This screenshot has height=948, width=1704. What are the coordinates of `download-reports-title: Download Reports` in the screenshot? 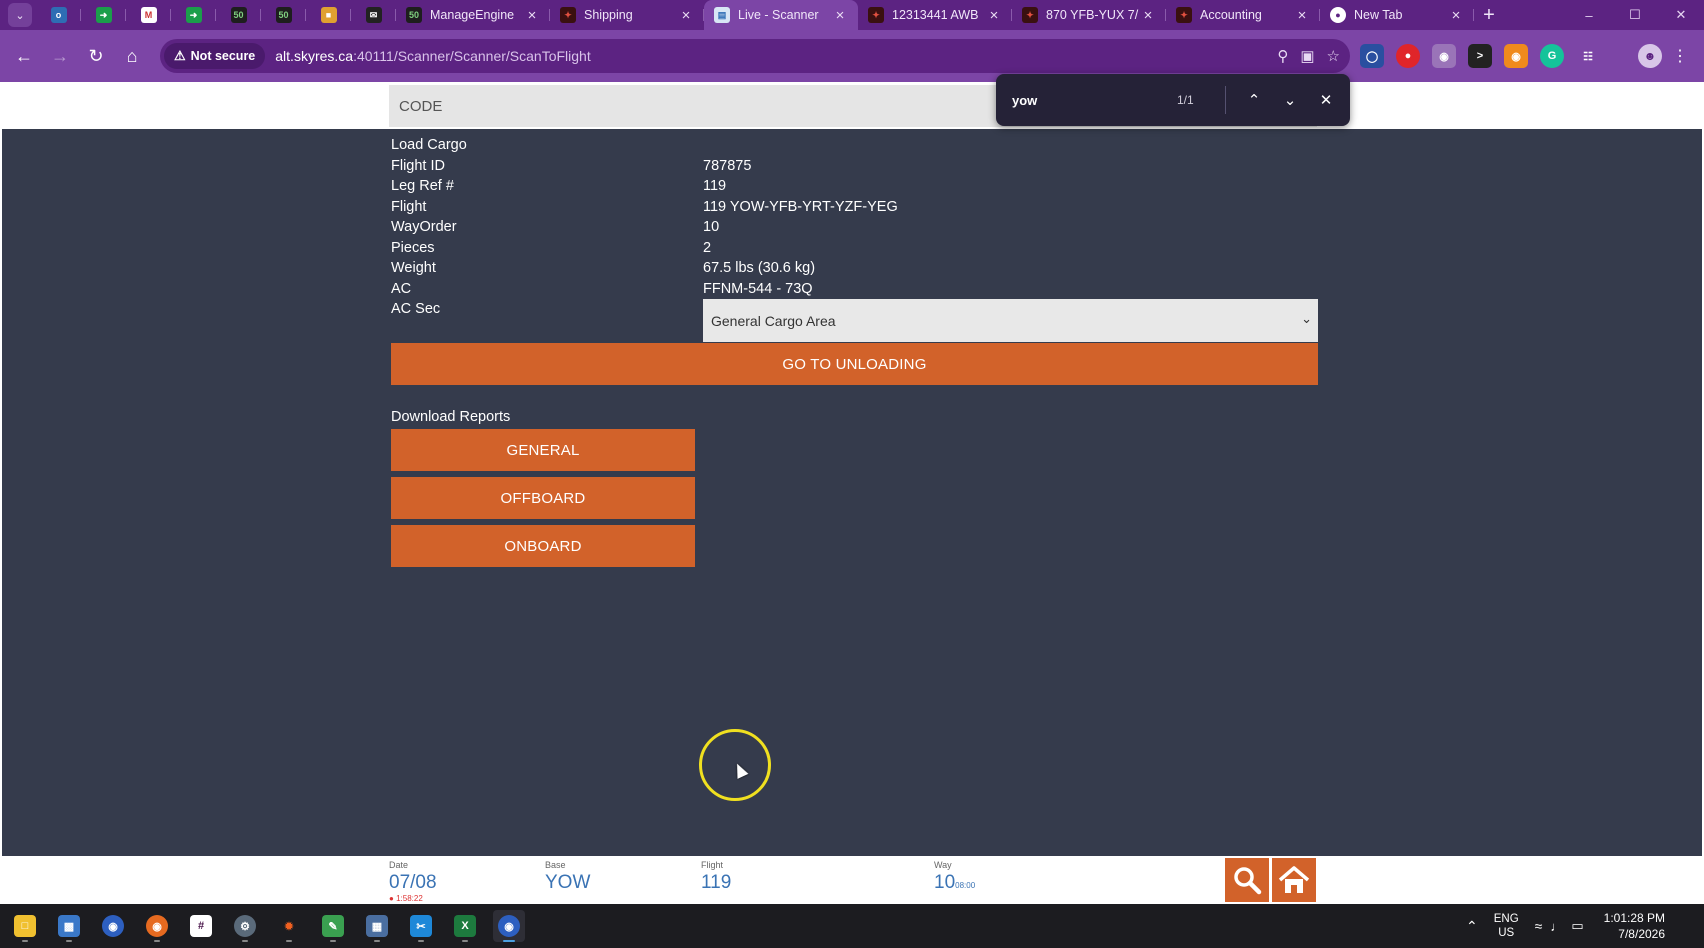 It's located at (451, 417).